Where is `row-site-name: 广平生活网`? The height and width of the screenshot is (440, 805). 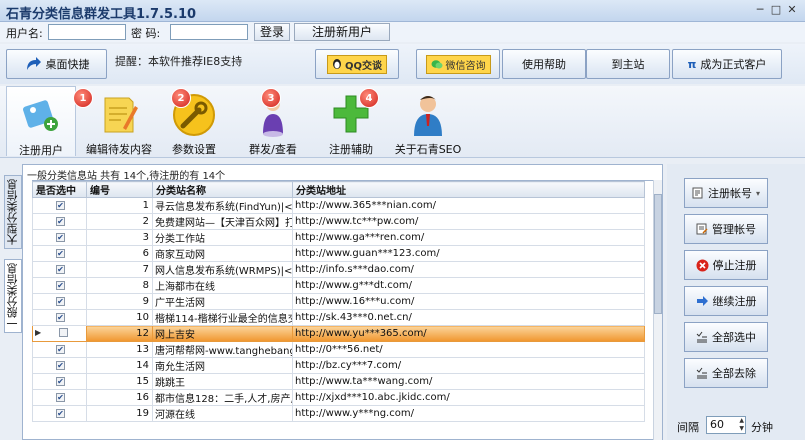
row-site-name: 广平生活网 is located at coordinates (222, 301).